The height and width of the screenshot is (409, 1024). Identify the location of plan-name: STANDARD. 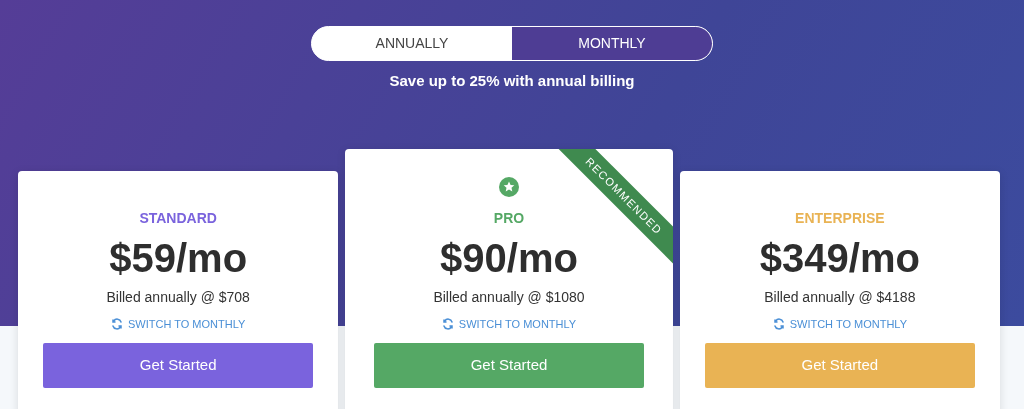
(178, 218).